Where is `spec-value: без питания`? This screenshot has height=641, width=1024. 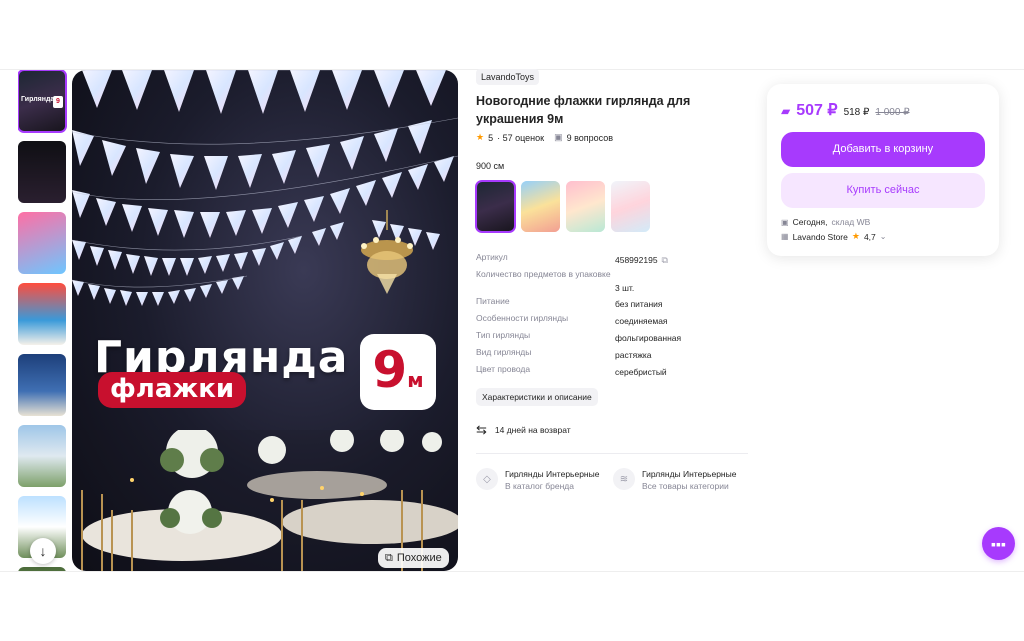 spec-value: без питания is located at coordinates (639, 304).